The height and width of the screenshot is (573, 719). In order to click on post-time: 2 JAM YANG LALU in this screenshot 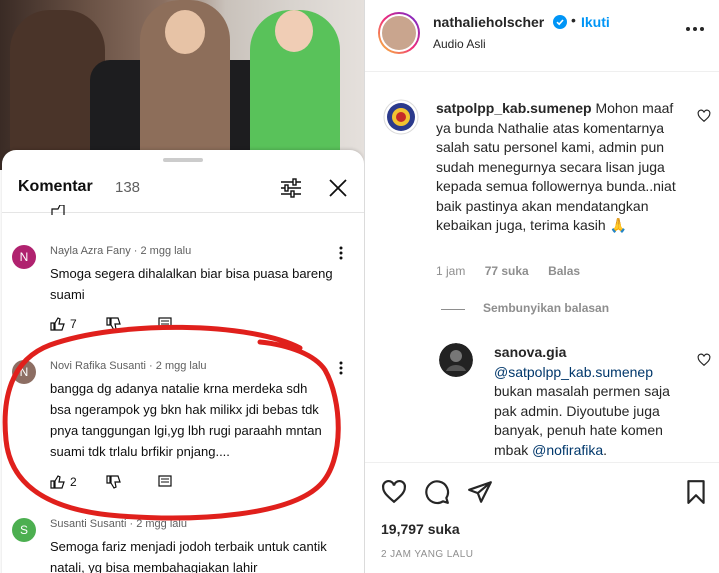, I will do `click(427, 554)`.